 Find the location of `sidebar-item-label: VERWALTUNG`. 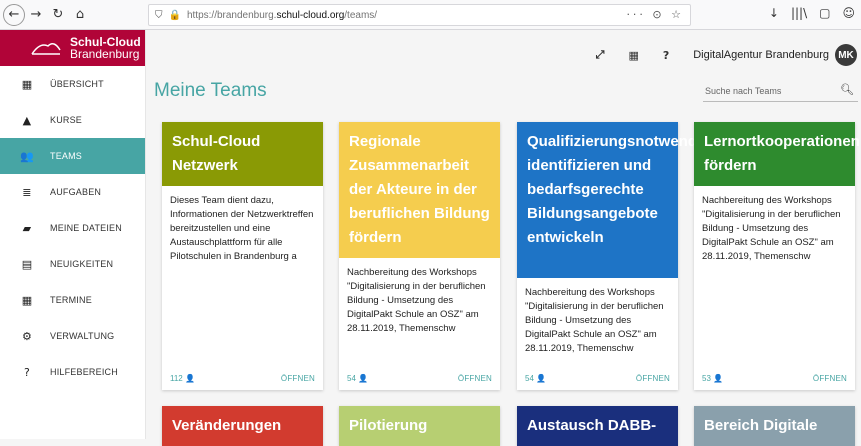

sidebar-item-label: VERWALTUNG is located at coordinates (82, 336).